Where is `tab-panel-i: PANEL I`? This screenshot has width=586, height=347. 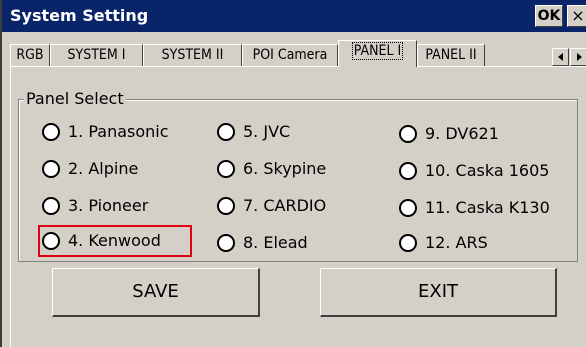 tab-panel-i: PANEL I is located at coordinates (377, 53).